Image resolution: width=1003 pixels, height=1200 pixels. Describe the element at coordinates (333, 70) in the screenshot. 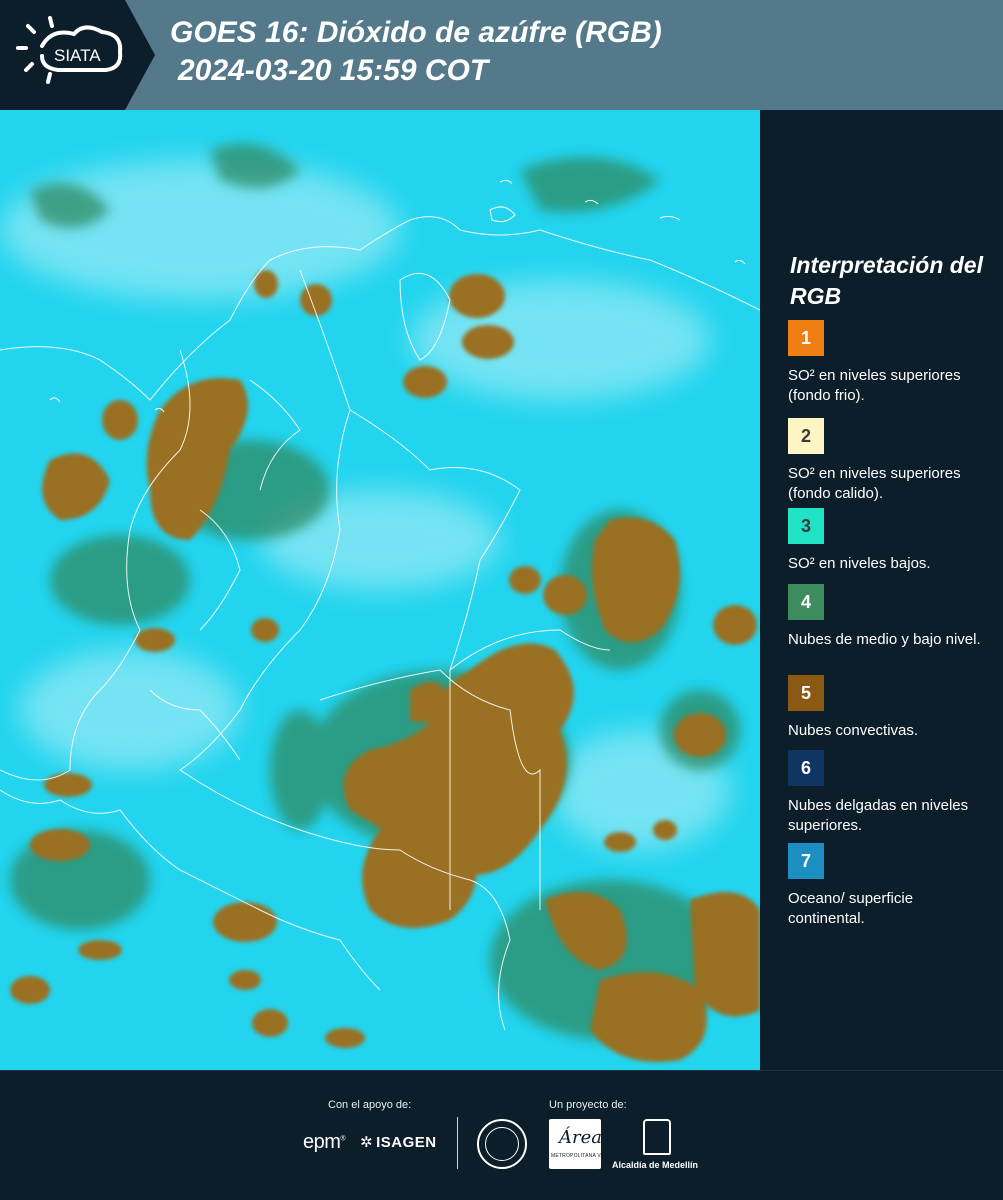

I see `page-timestamp: 2024-03-20 15:59 COT` at that location.